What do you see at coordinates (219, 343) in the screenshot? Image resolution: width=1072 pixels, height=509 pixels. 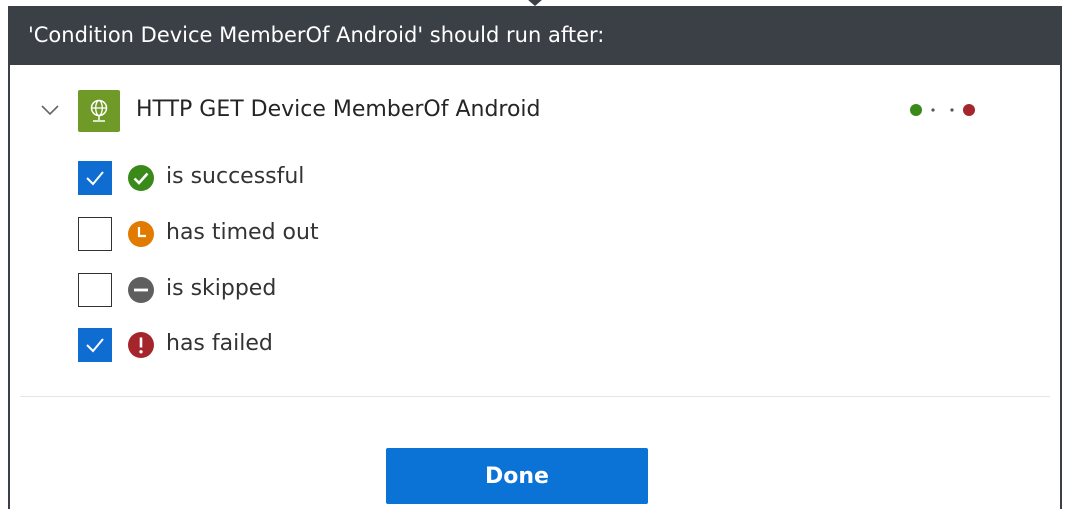 I see `option-label: has failed` at bounding box center [219, 343].